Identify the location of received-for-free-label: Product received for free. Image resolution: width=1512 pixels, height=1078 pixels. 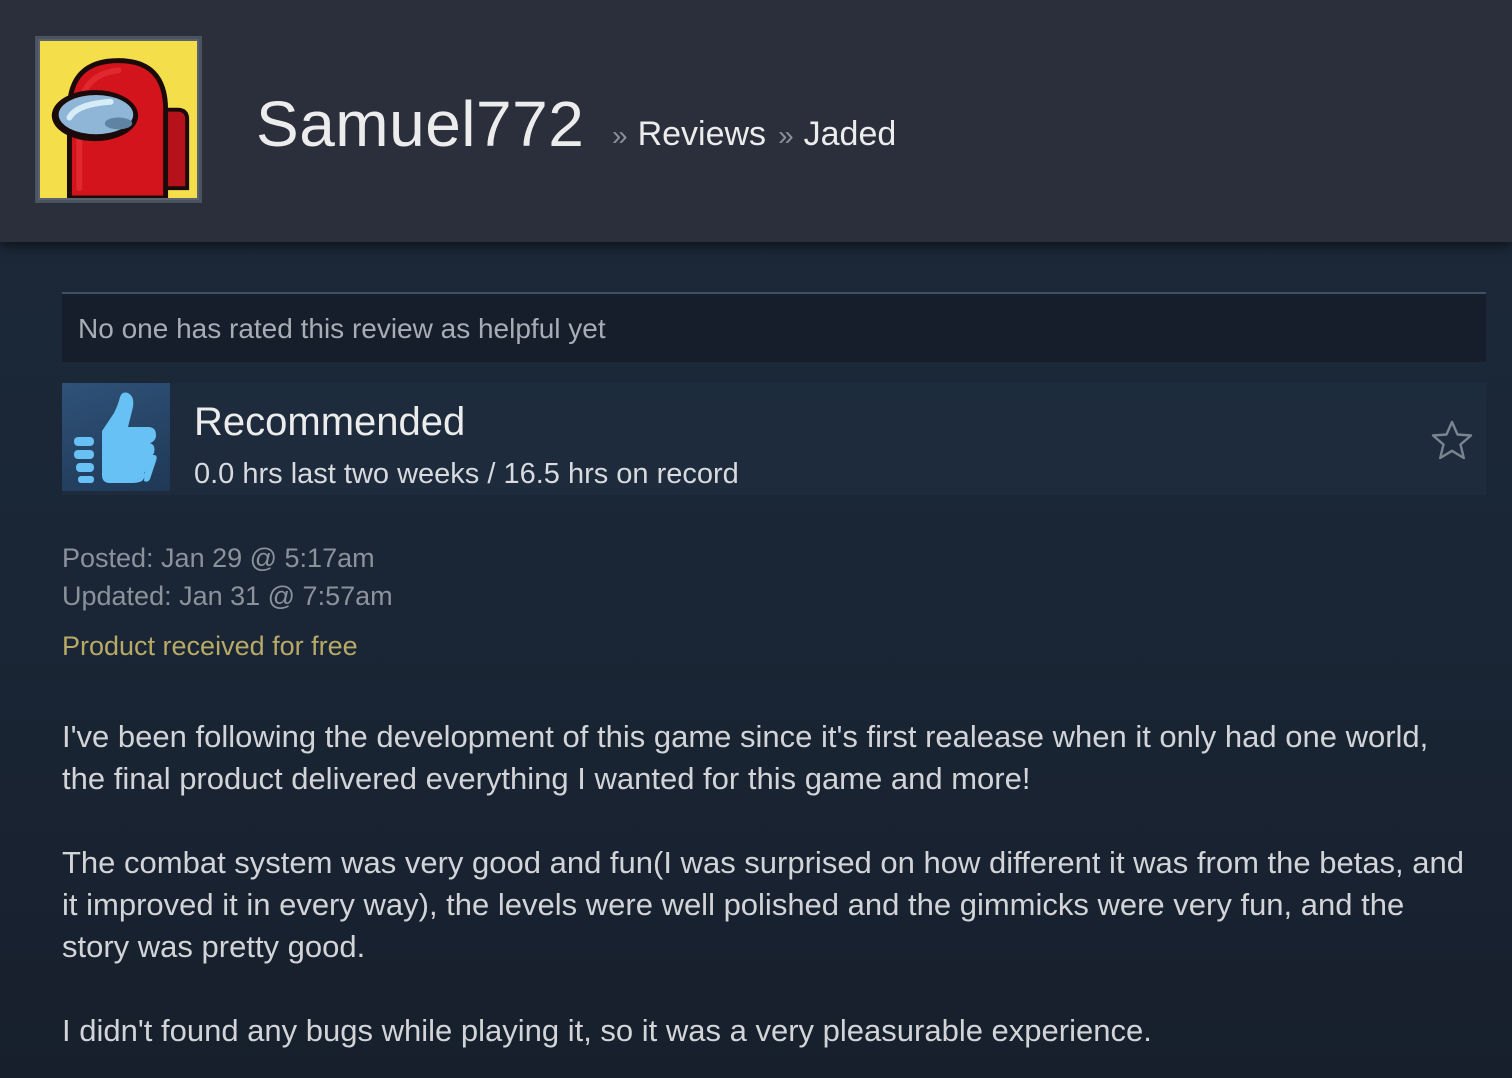
(210, 646).